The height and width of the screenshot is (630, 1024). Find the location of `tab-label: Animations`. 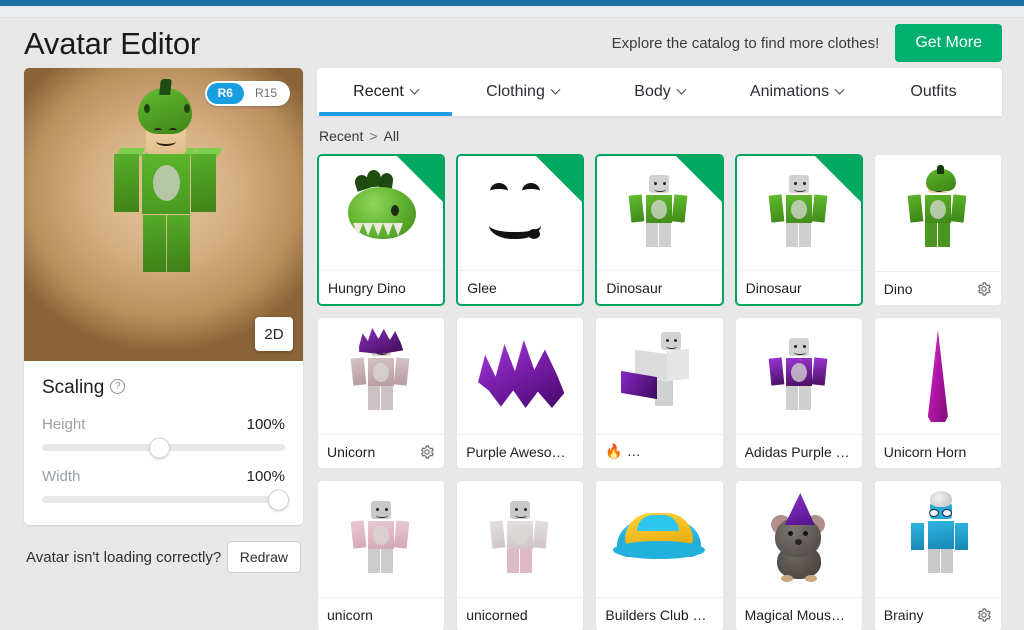

tab-label: Animations is located at coordinates (789, 91).